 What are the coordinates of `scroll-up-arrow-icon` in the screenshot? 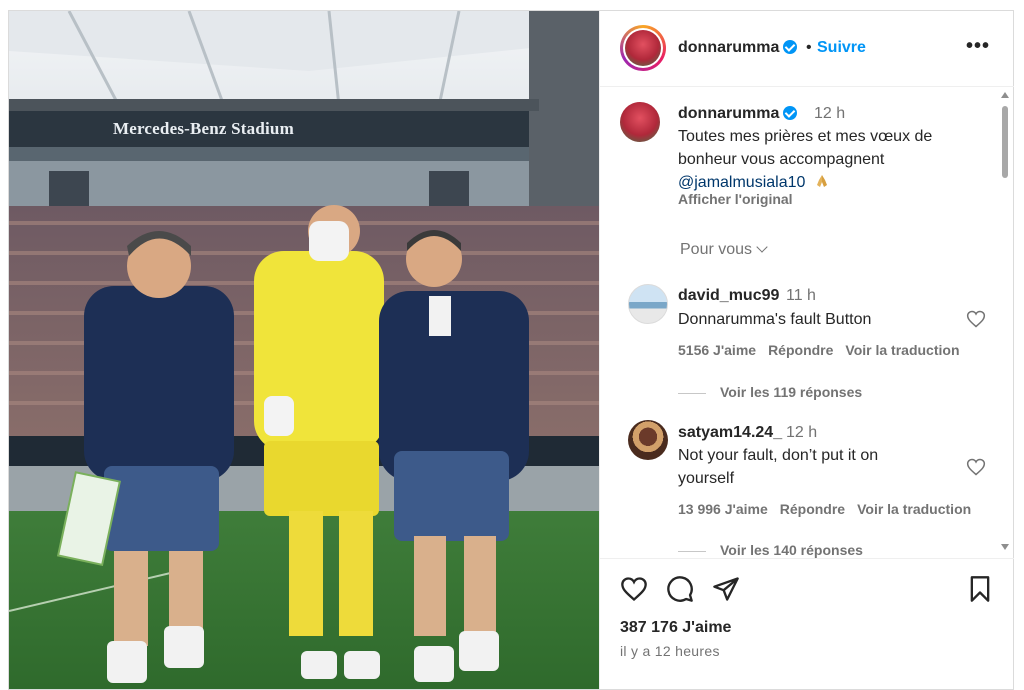 It's located at (1005, 95).